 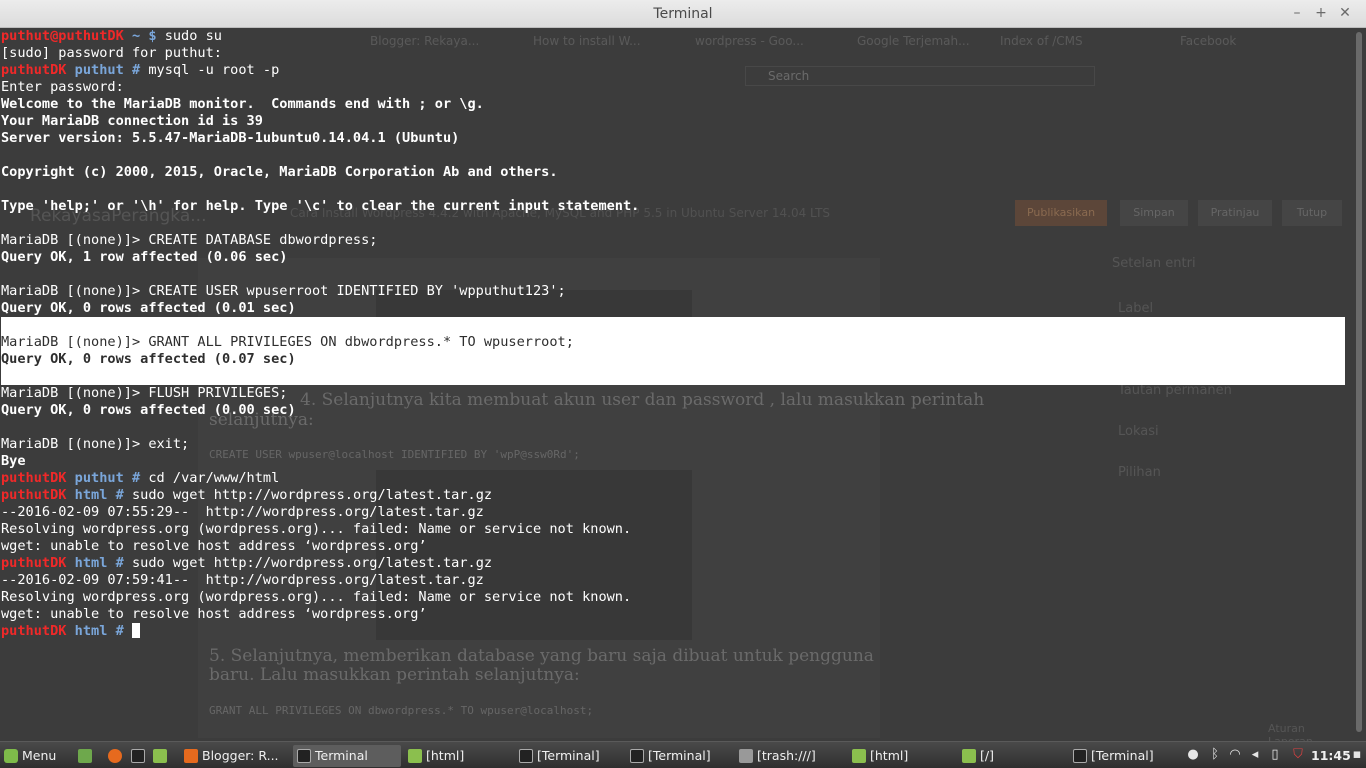 I want to click on taskbar-window-7: [/], so click(x=1012, y=756).